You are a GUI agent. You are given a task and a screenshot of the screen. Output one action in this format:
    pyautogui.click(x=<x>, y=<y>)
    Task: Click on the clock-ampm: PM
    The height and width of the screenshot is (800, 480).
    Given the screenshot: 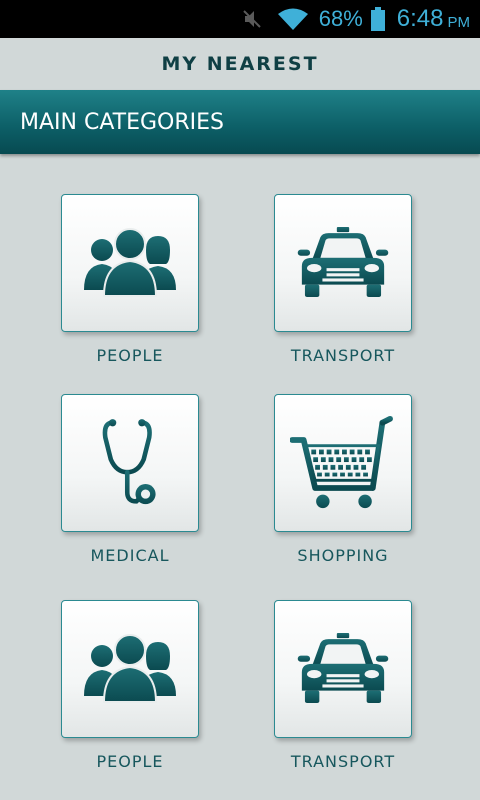 What is the action you would take?
    pyautogui.click(x=459, y=22)
    